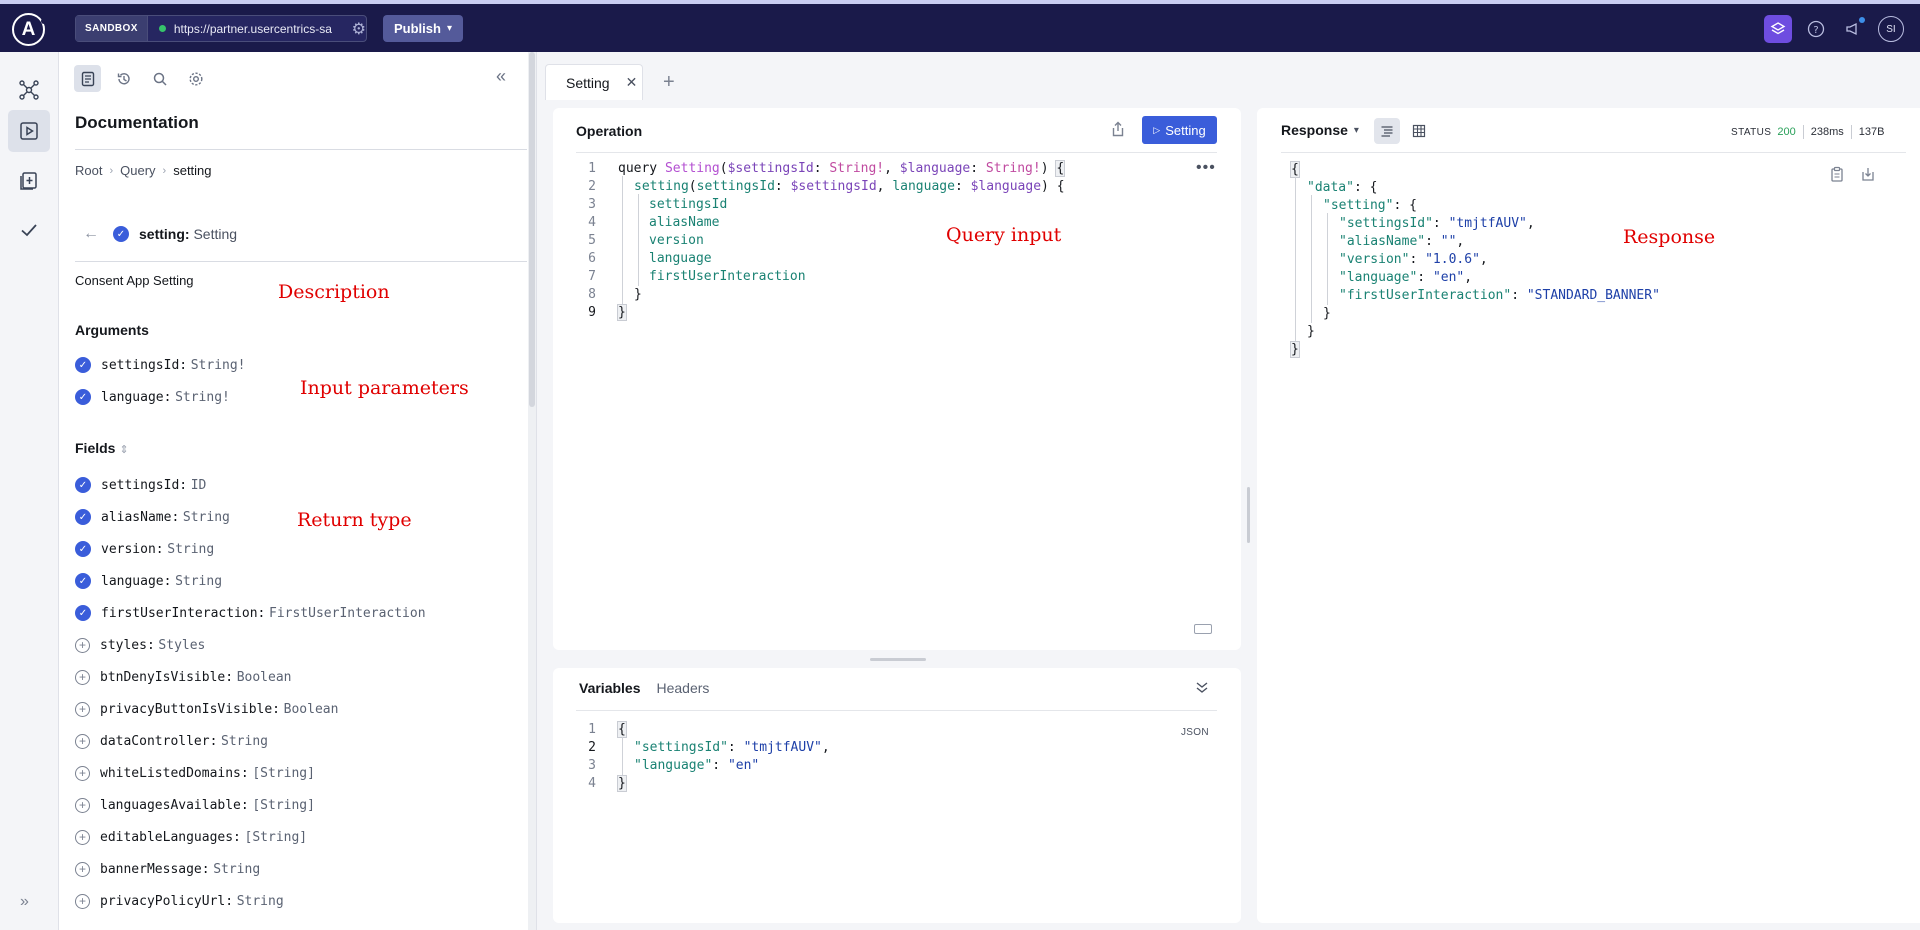 The image size is (1920, 930). What do you see at coordinates (95, 448) in the screenshot?
I see `fields-title-label: Fields` at bounding box center [95, 448].